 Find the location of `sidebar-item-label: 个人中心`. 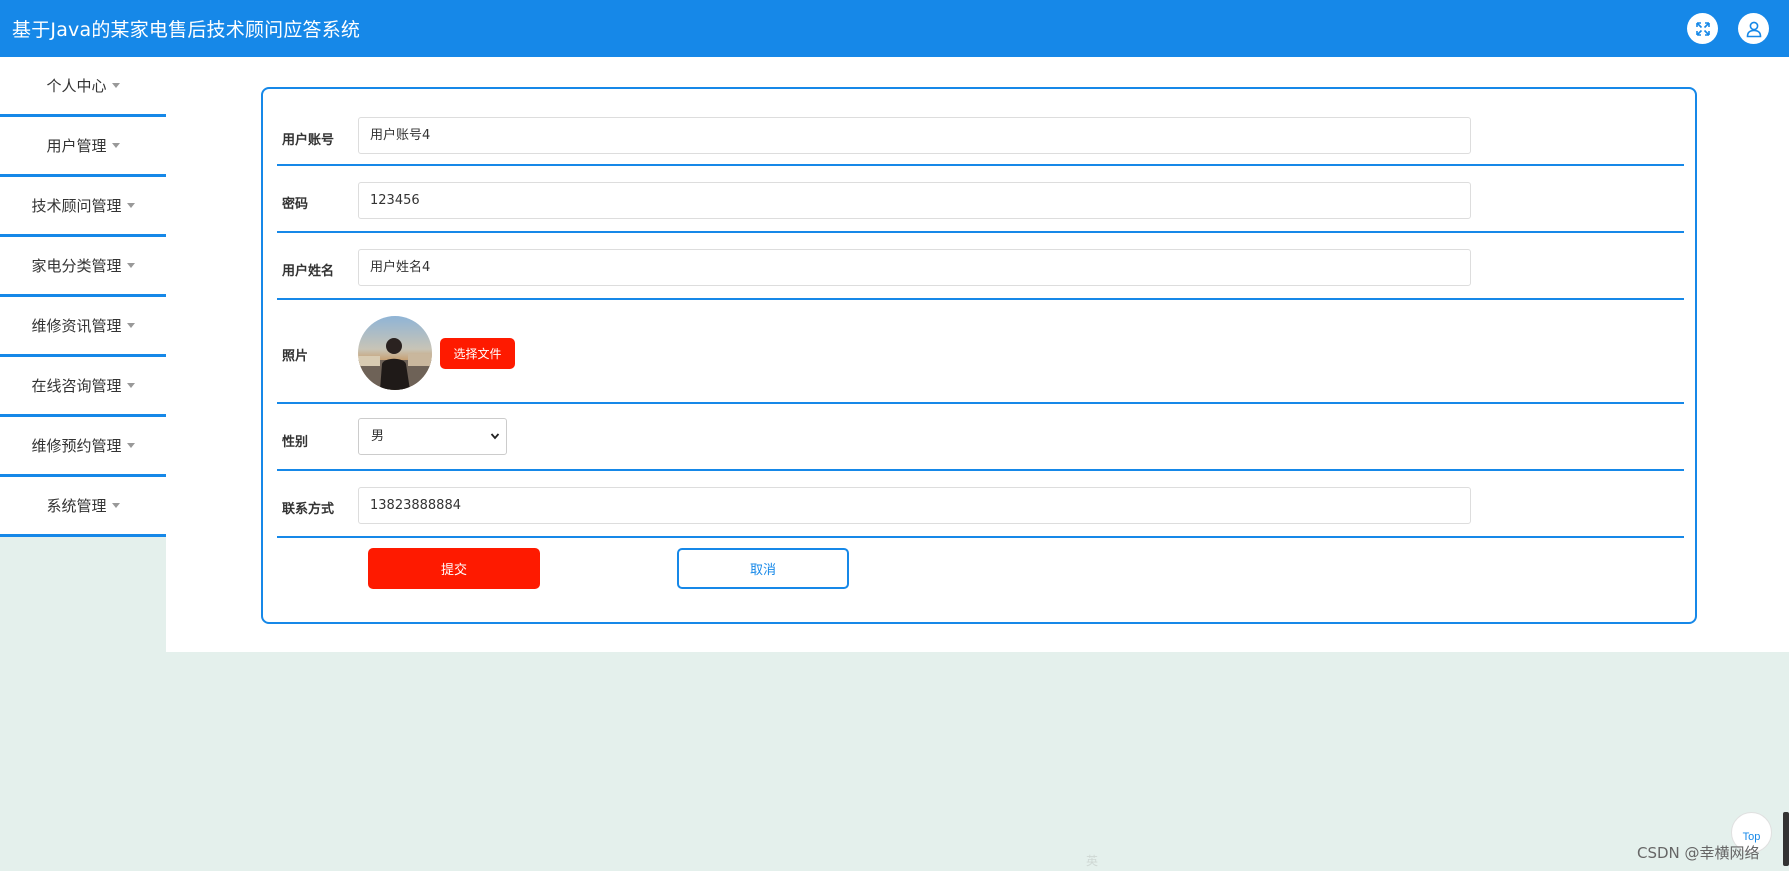

sidebar-item-label: 个人中心 is located at coordinates (76, 86).